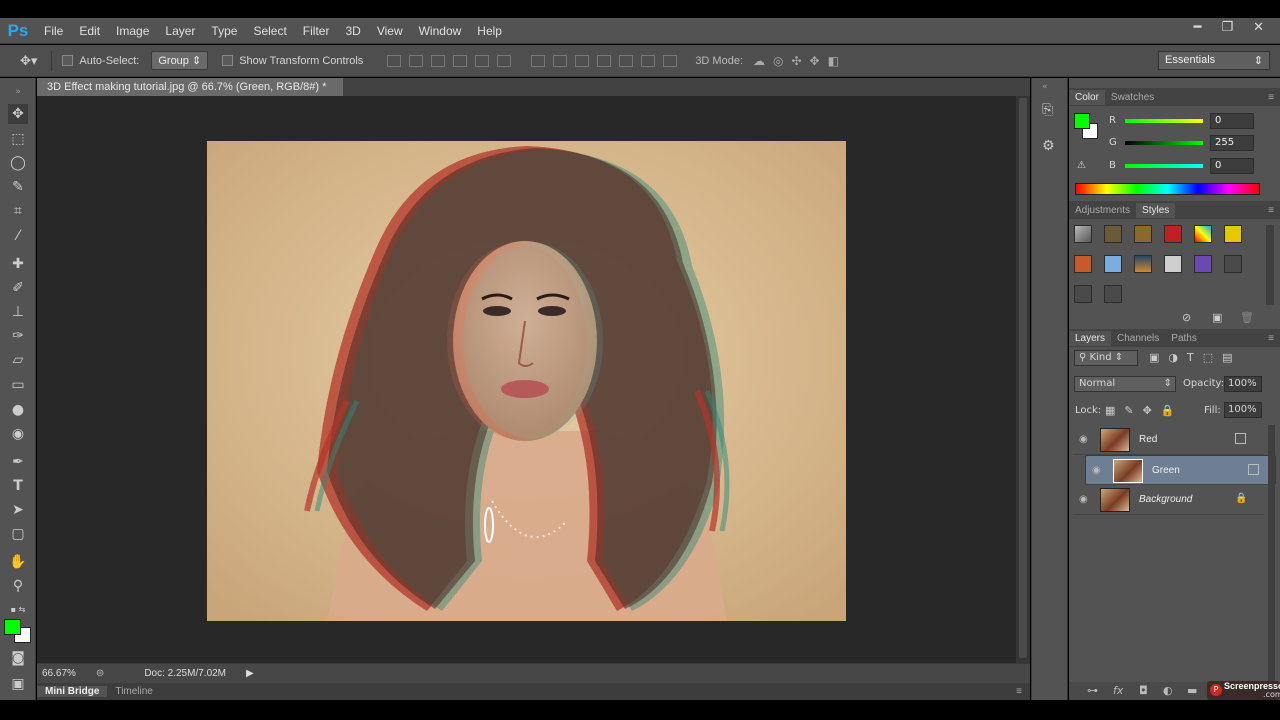 This screenshot has height=720, width=1280. Describe the element at coordinates (28, 61) in the screenshot. I see `move-tool-preset-icon: ✥▾` at that location.